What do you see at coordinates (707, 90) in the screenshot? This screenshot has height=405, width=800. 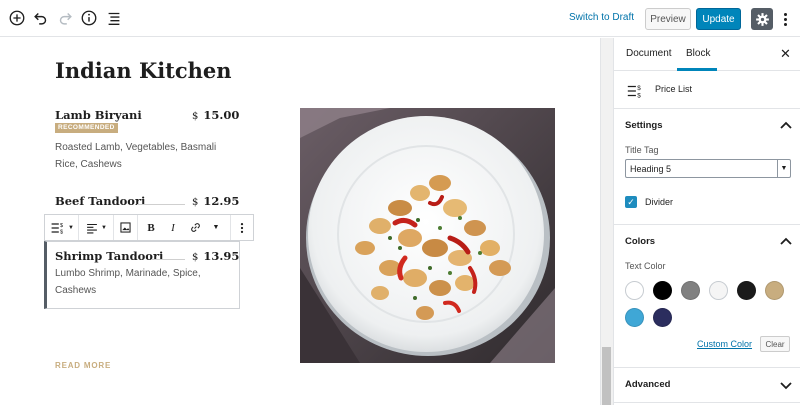 I see `block-card: $ $ Price List` at bounding box center [707, 90].